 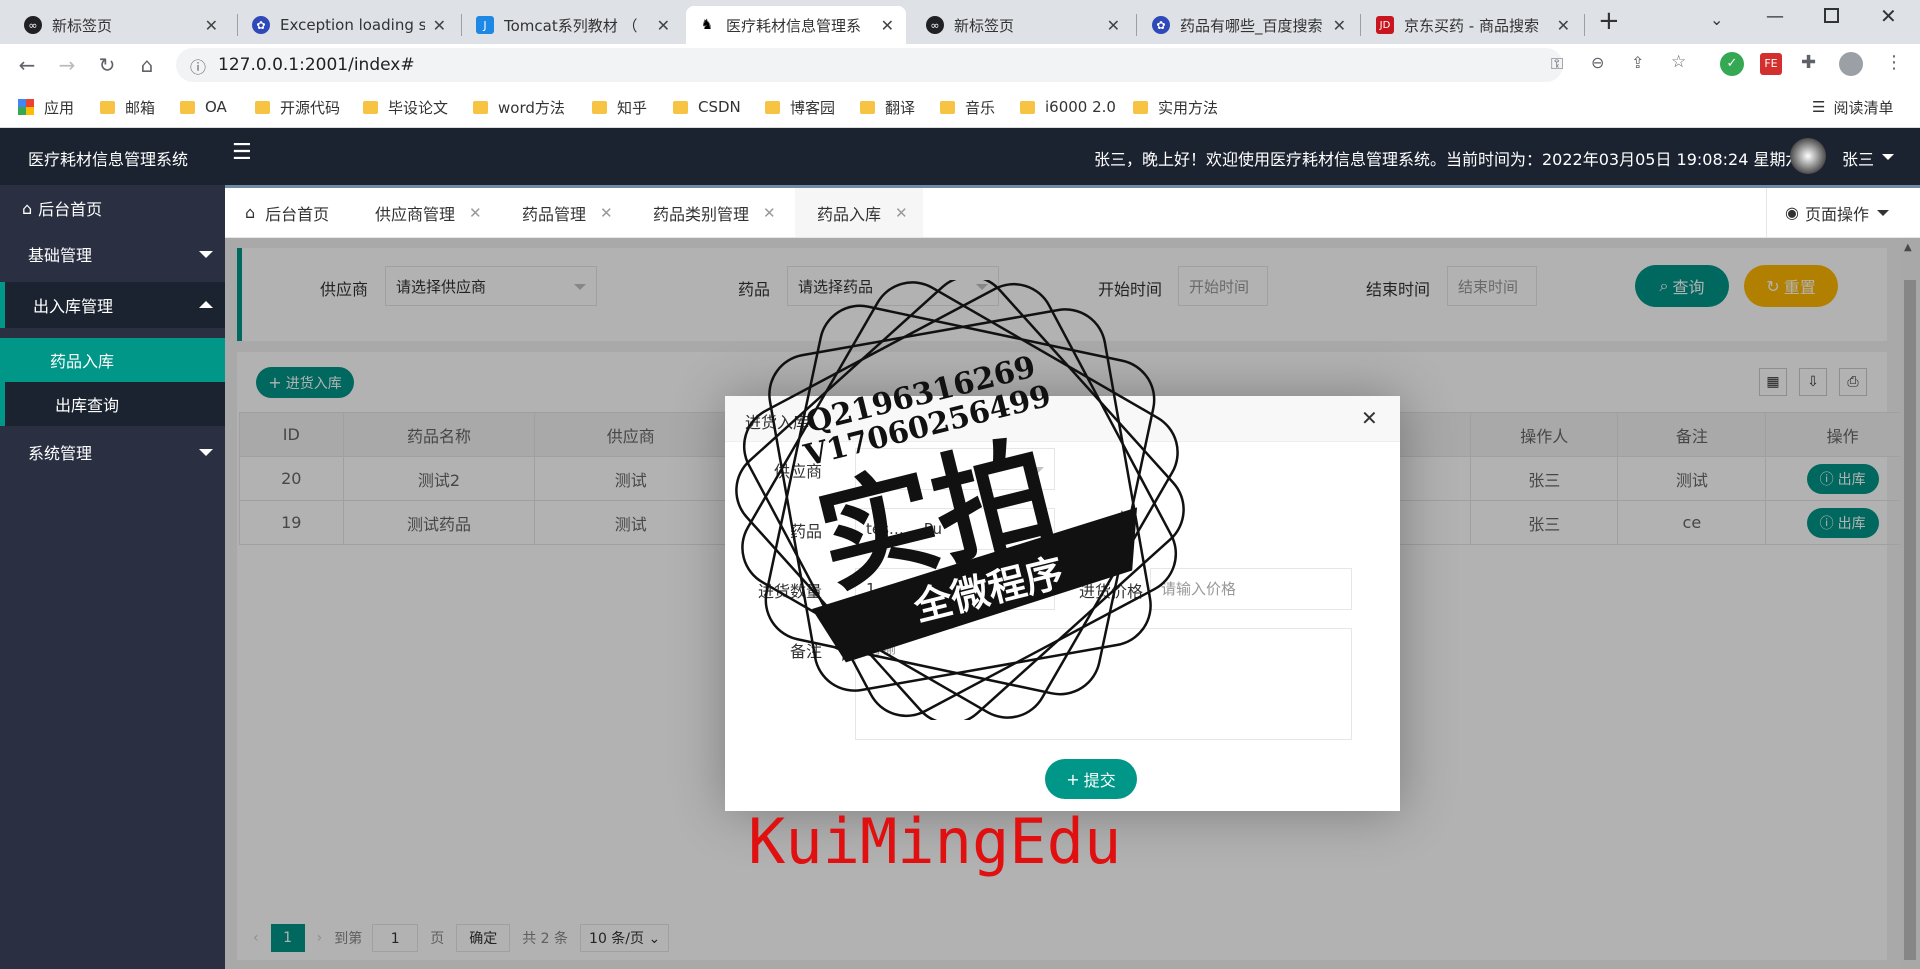 What do you see at coordinates (1894, 62) in the screenshot?
I see `kebab-menu-icon: ⋮` at bounding box center [1894, 62].